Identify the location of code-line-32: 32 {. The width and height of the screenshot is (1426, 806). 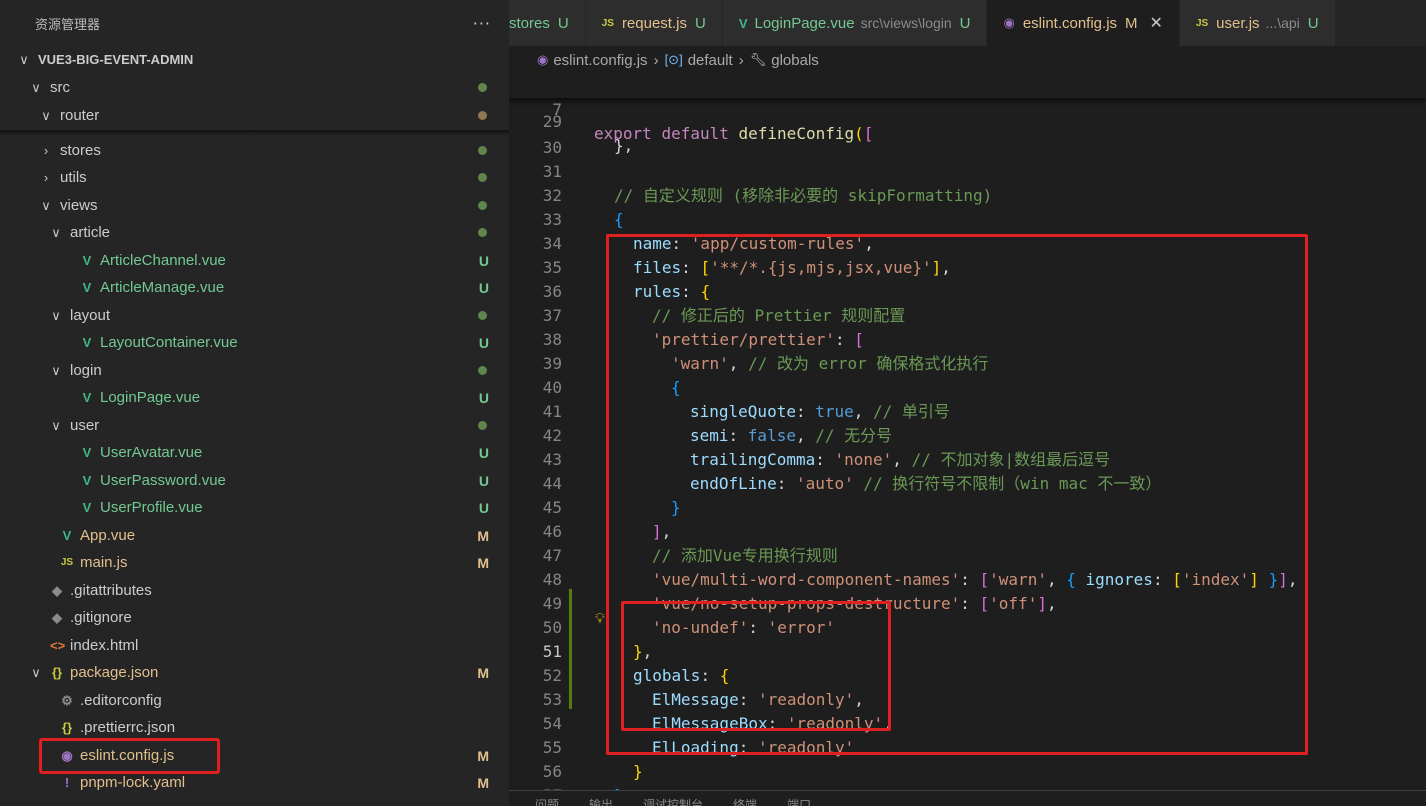
(967, 194).